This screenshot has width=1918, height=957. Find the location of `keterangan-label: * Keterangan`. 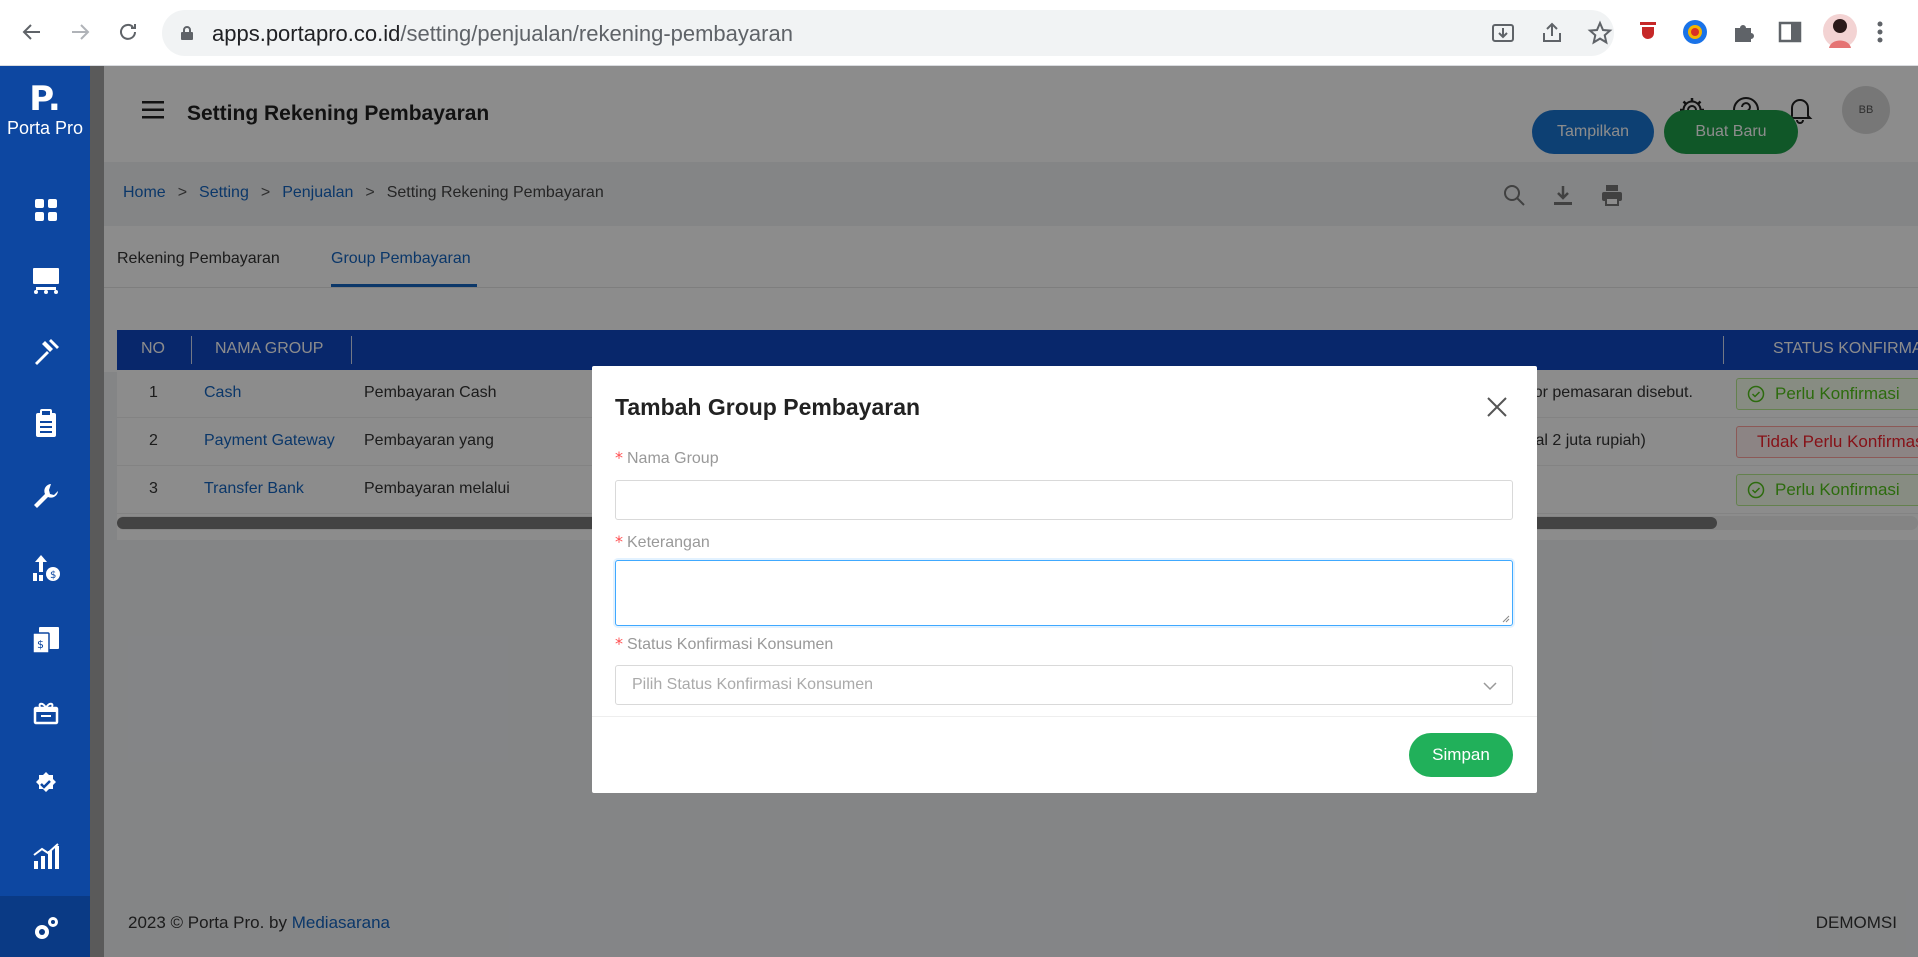

keterangan-label: * Keterangan is located at coordinates (662, 541).